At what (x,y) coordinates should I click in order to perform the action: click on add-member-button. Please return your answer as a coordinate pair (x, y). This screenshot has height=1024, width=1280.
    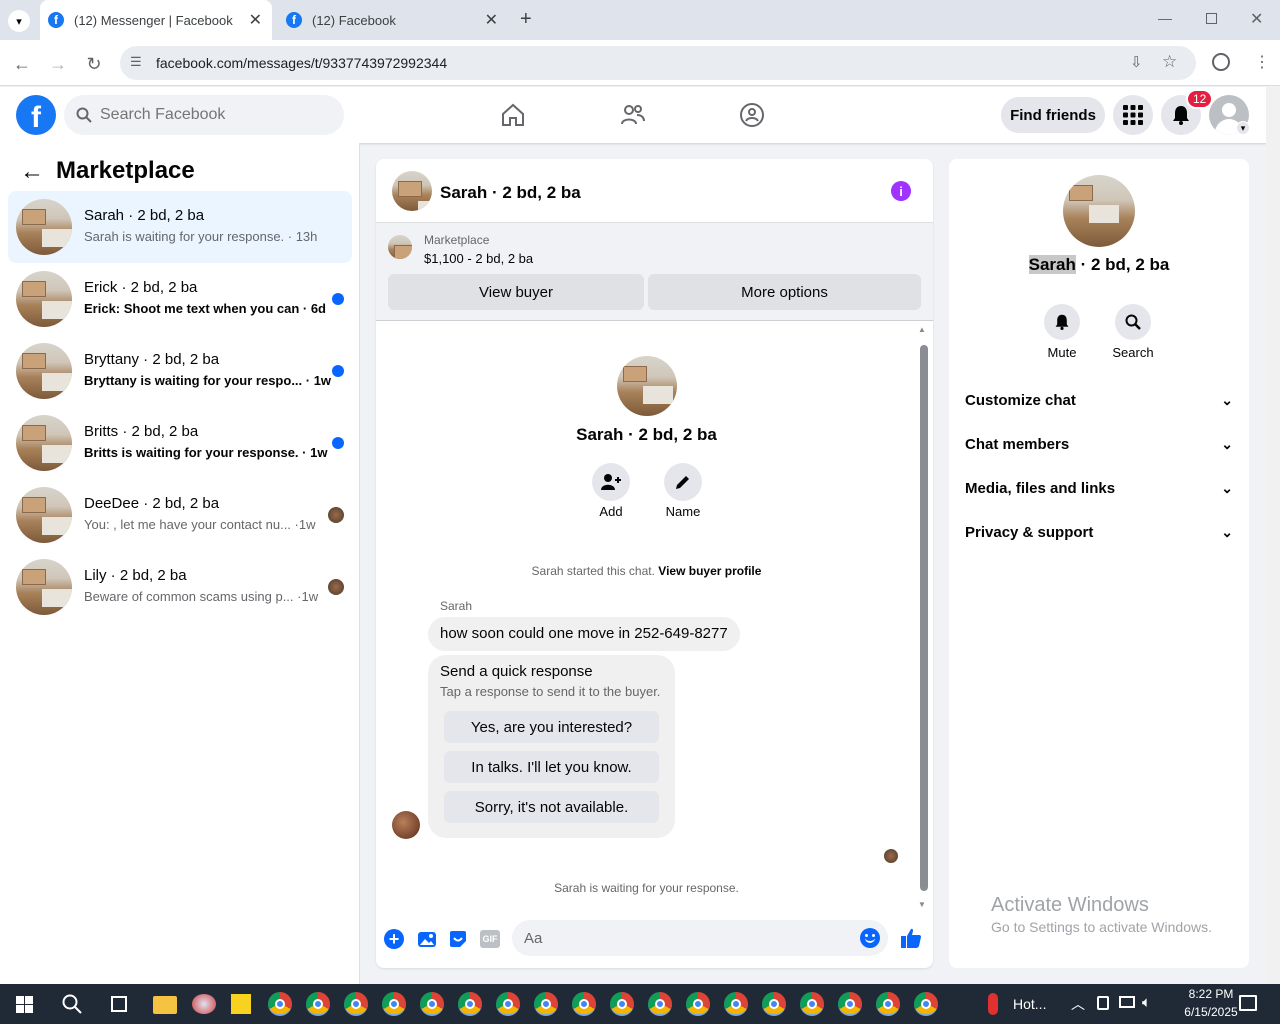
    Looking at the image, I should click on (611, 482).